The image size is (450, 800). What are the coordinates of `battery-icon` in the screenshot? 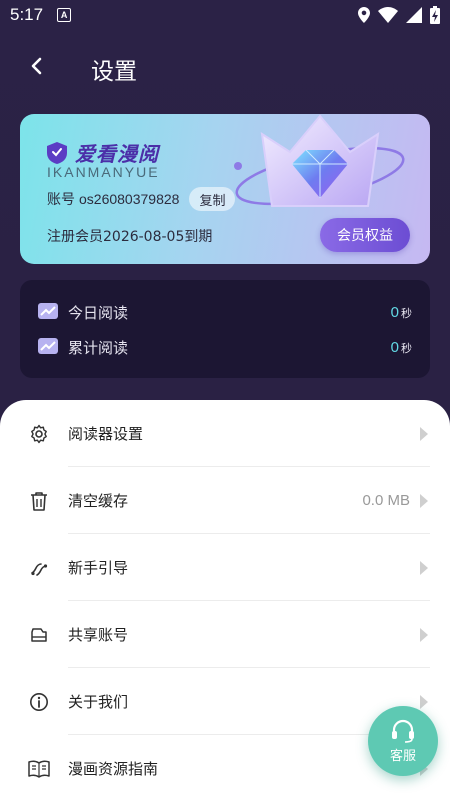 It's located at (435, 15).